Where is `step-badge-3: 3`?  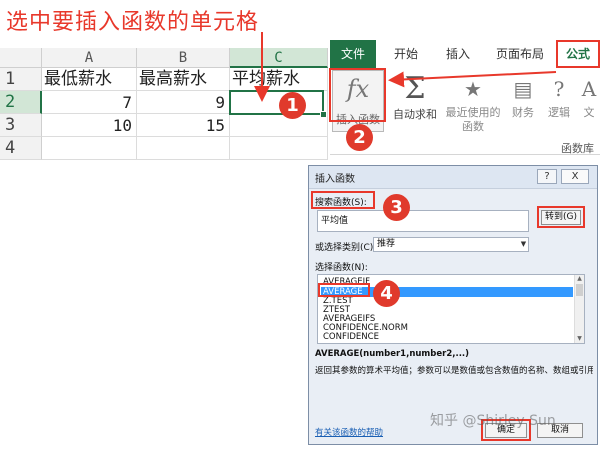
step-badge-3: 3 is located at coordinates (396, 207).